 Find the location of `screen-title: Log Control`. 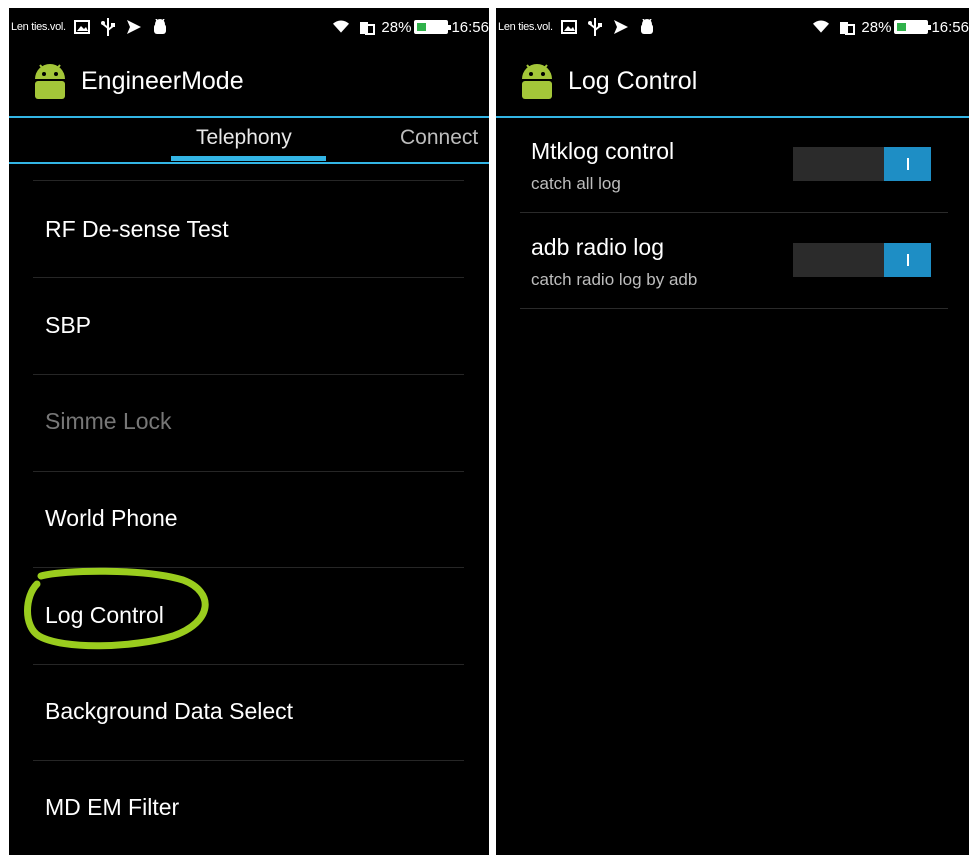

screen-title: Log Control is located at coordinates (633, 80).